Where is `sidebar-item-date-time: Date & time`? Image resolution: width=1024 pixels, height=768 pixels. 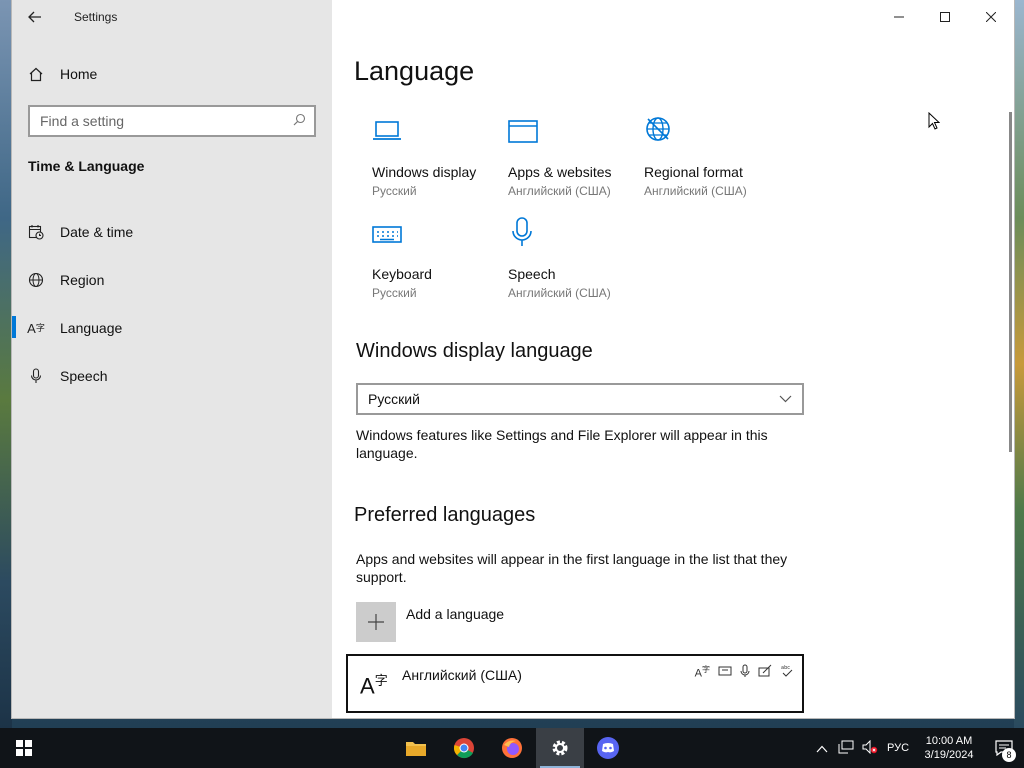
sidebar-item-date-time: Date & time is located at coordinates (172, 232).